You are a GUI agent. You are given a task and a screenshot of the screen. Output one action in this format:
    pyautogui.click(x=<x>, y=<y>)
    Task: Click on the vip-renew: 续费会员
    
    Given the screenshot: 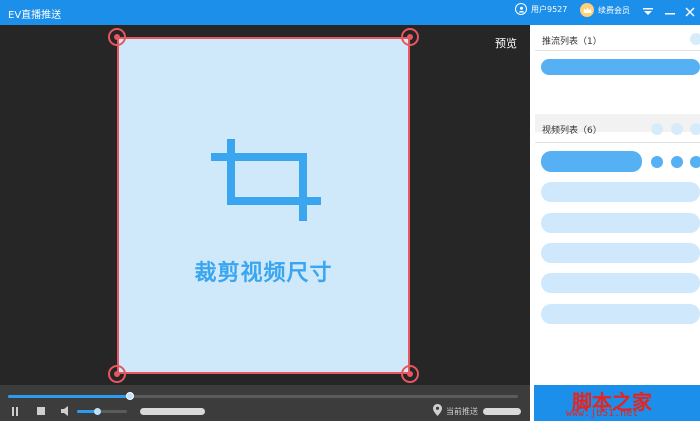 What is the action you would take?
    pyautogui.click(x=605, y=10)
    